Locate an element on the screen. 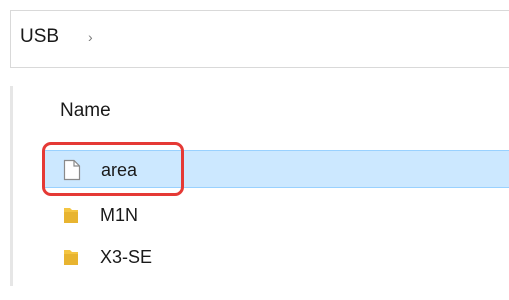 The width and height of the screenshot is (509, 300). folder-row-m1n: M1N is located at coordinates (276, 215).